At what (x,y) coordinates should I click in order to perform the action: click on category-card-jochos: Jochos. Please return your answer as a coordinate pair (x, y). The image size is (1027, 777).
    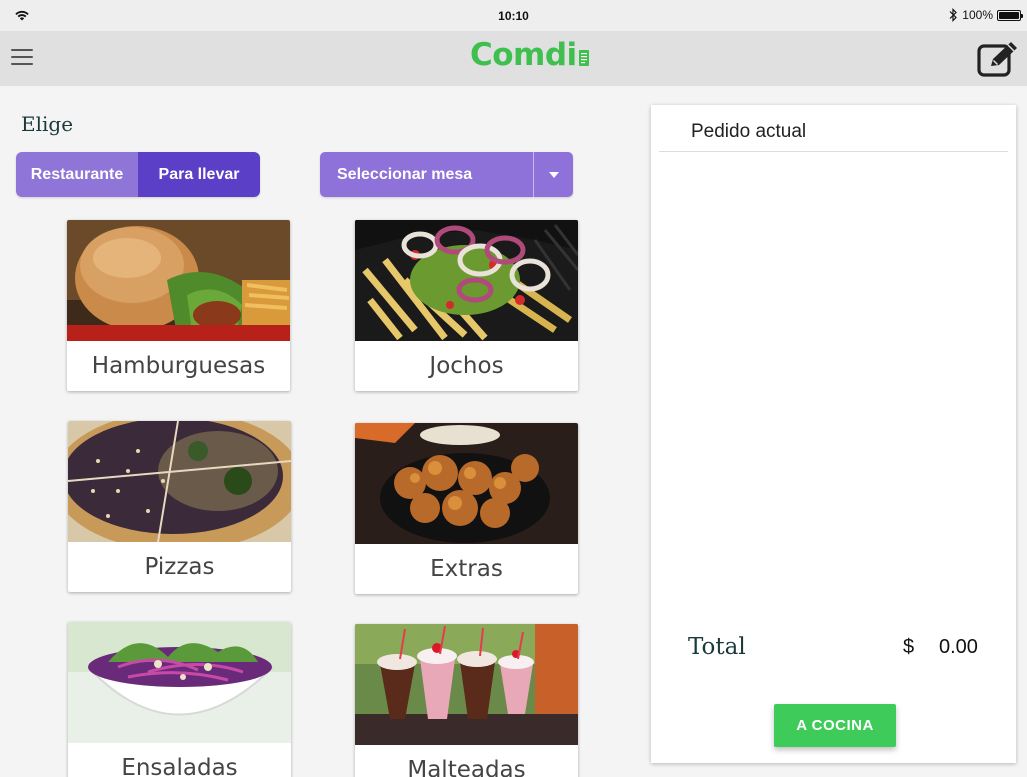
    Looking at the image, I should click on (466, 305).